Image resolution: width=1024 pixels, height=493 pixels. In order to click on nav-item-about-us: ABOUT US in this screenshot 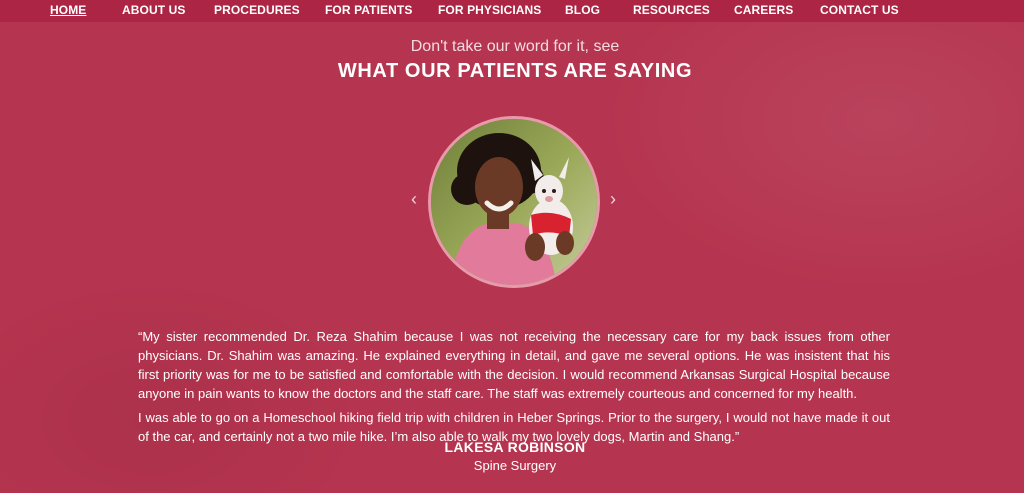, I will do `click(153, 10)`.